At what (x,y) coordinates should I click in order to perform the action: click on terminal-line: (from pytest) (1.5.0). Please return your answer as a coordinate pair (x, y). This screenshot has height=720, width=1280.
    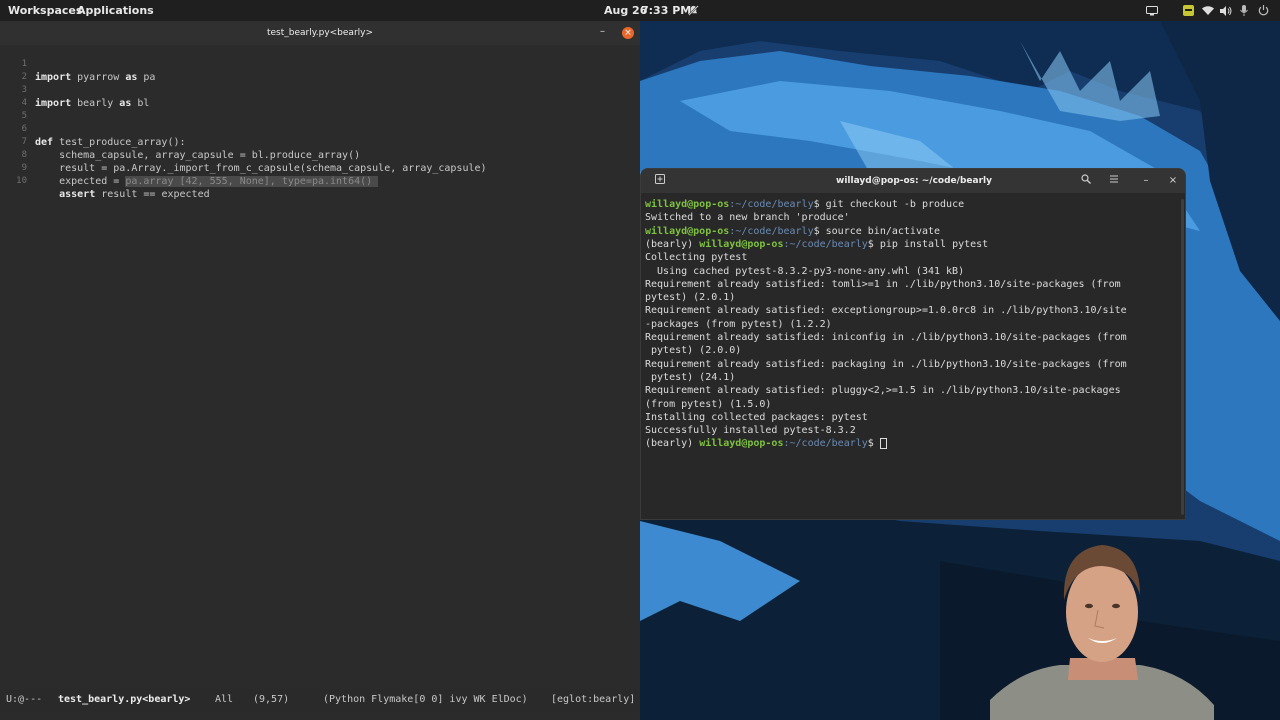
    Looking at the image, I should click on (708, 404).